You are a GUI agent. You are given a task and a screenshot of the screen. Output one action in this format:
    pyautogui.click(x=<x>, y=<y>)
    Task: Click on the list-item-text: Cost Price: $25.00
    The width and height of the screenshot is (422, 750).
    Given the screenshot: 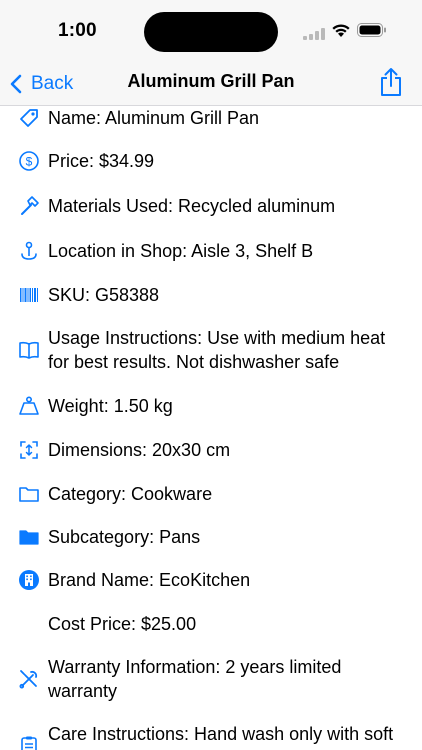 What is the action you would take?
    pyautogui.click(x=122, y=624)
    